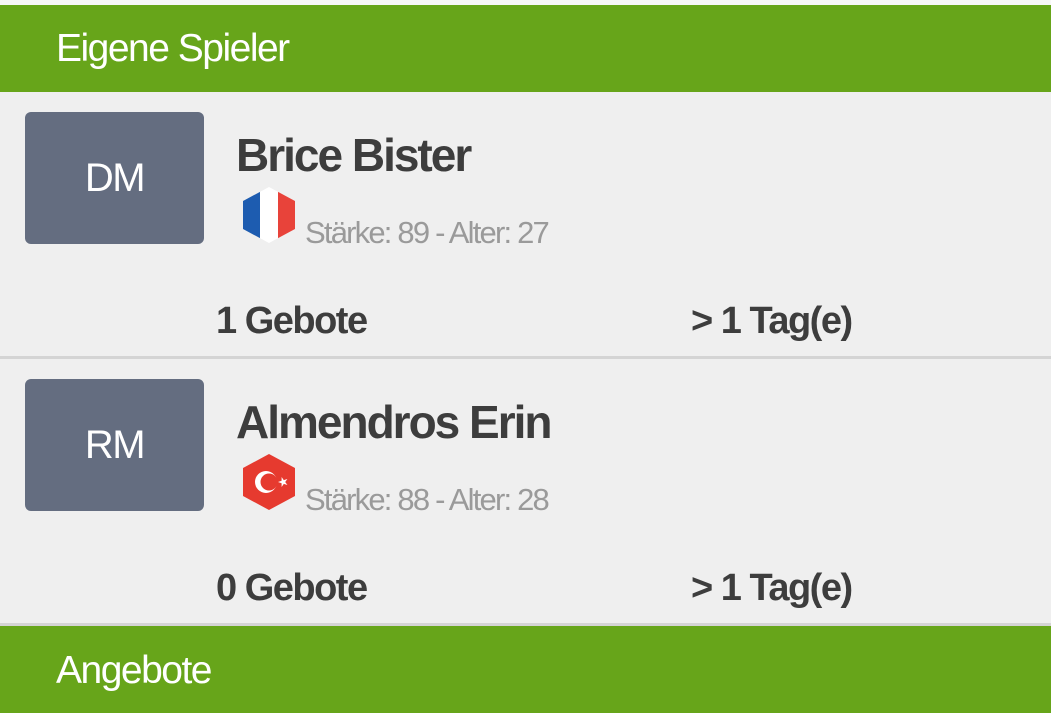 The image size is (1051, 713). Describe the element at coordinates (427, 232) in the screenshot. I see `player-stats: Stärke: 89 - Alter: 27` at that location.